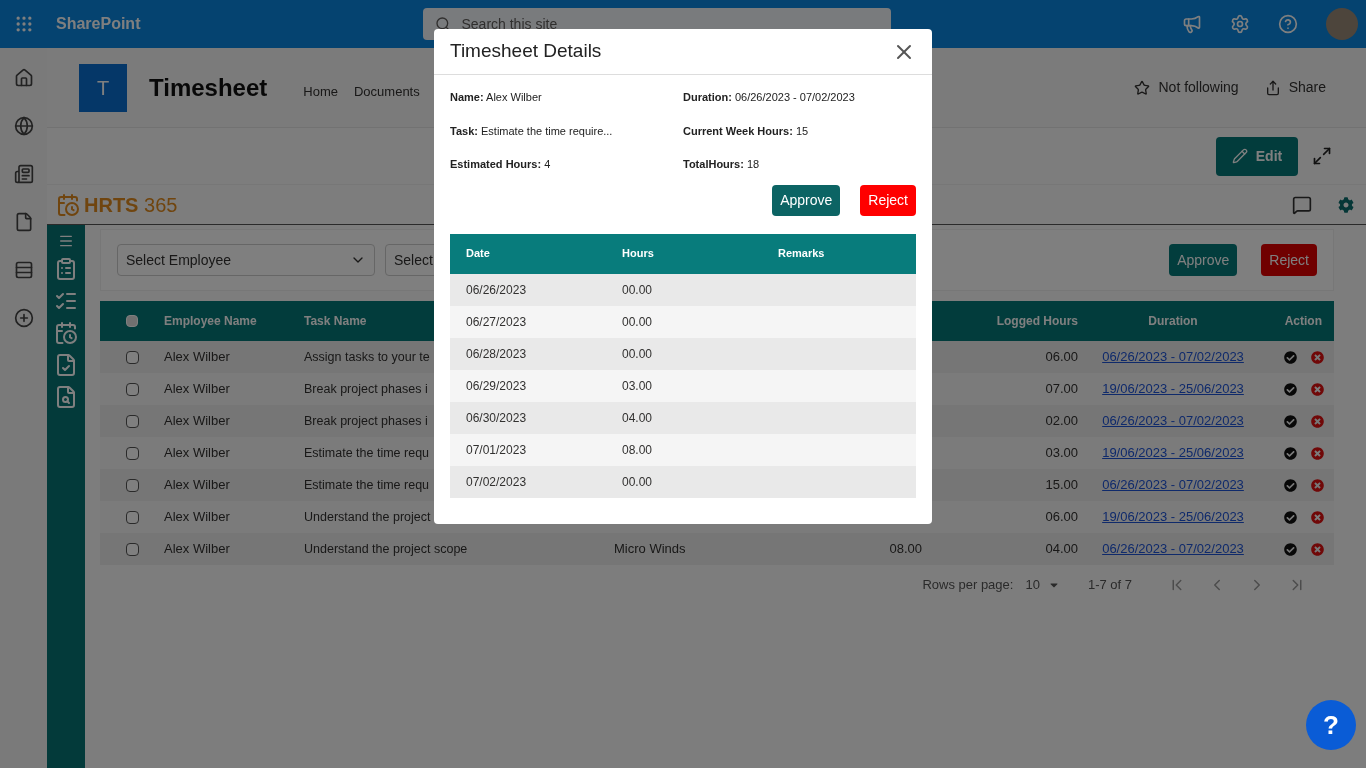 This screenshot has width=1366, height=768. What do you see at coordinates (497, 322) in the screenshot?
I see `table-cell-text: 06/27/2023` at bounding box center [497, 322].